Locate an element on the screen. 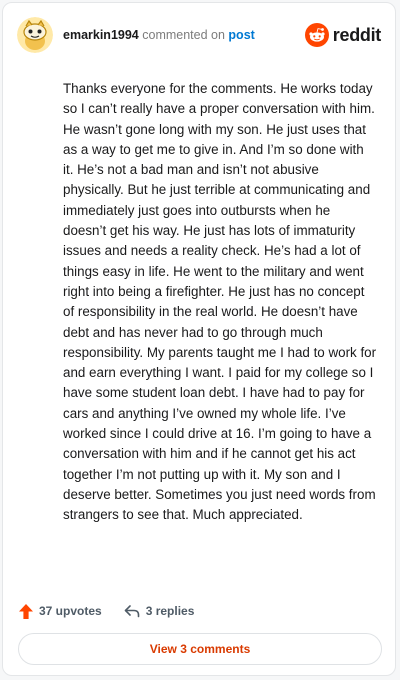 This screenshot has height=680, width=400. replies-button: 3 replies is located at coordinates (159, 611).